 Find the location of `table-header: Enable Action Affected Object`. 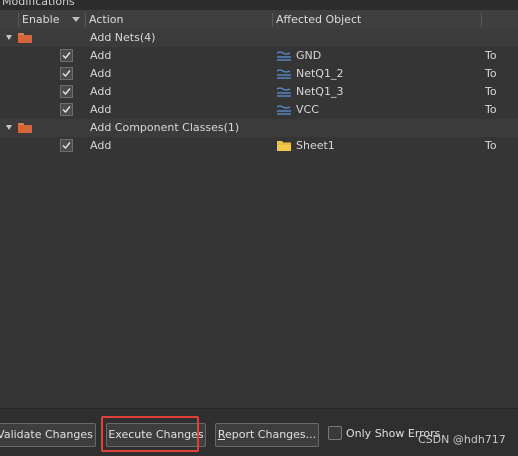

table-header: Enable Action Affected Object is located at coordinates (259, 20).